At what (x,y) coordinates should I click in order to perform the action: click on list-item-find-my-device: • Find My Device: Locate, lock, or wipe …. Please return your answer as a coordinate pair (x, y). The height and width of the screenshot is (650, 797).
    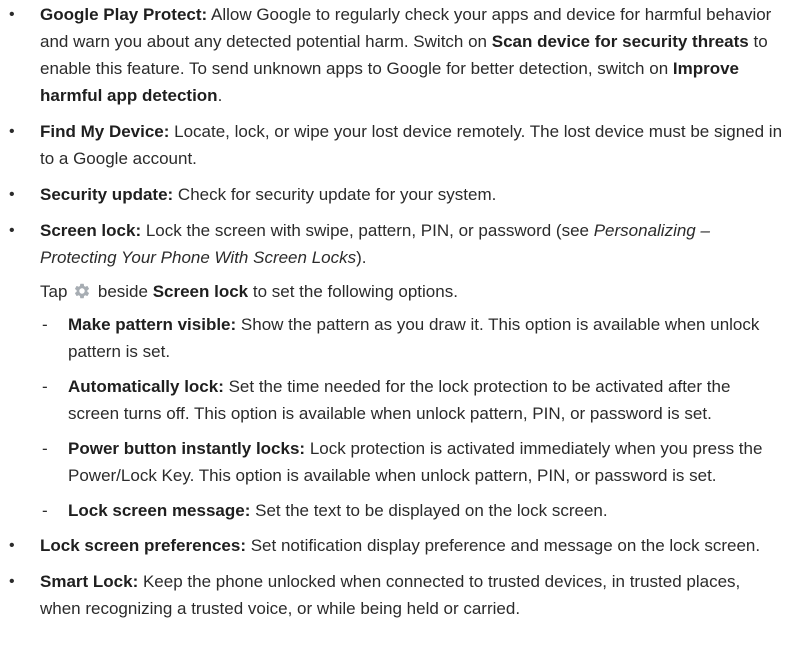
    Looking at the image, I should click on (398, 145).